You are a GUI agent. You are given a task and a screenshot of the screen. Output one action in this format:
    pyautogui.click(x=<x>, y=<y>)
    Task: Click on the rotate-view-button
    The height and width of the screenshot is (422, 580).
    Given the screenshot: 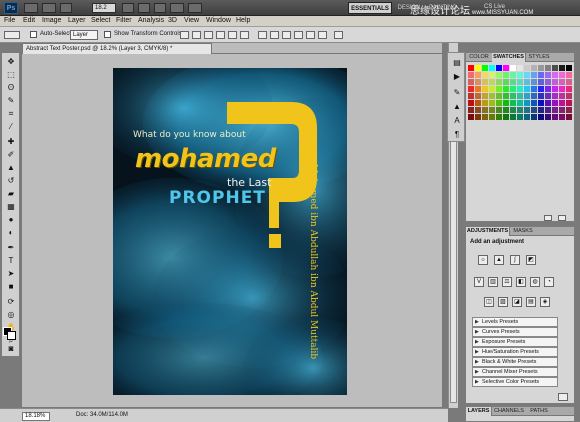 What is the action you would take?
    pyautogui.click(x=160, y=8)
    